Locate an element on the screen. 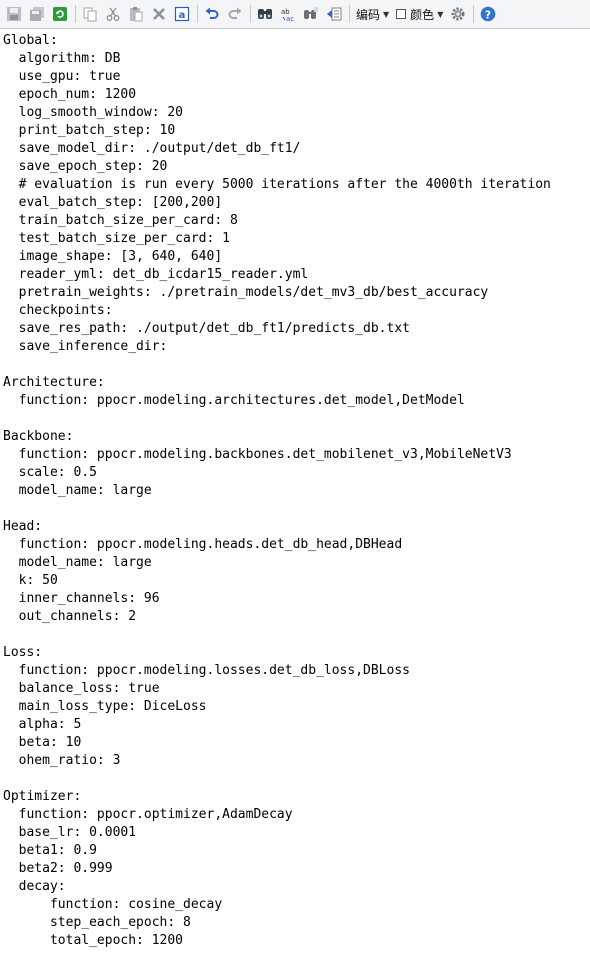 The height and width of the screenshot is (962, 590). code-line: scale: 0.5 is located at coordinates (50, 472).